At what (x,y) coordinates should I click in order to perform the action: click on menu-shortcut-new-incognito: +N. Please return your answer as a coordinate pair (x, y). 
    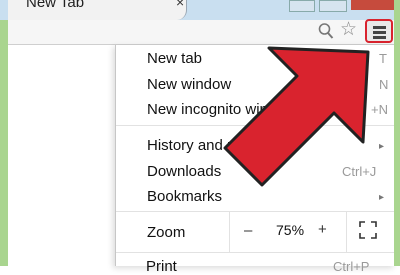
    Looking at the image, I should click on (379, 109).